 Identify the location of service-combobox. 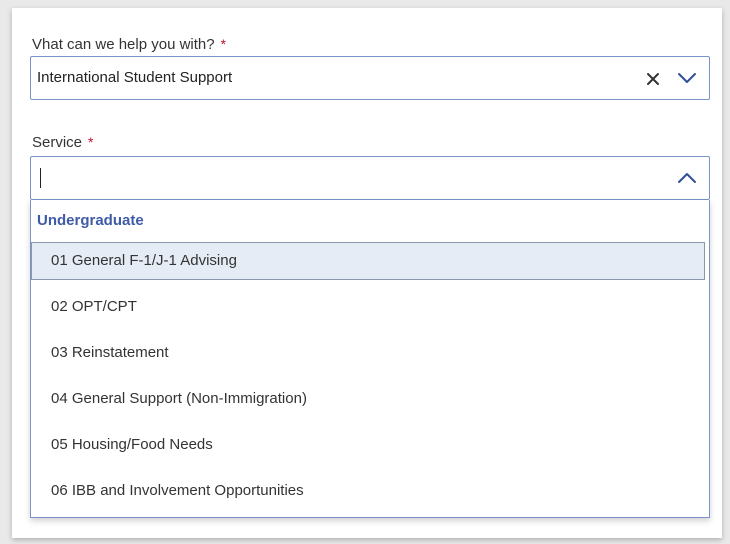
(370, 178).